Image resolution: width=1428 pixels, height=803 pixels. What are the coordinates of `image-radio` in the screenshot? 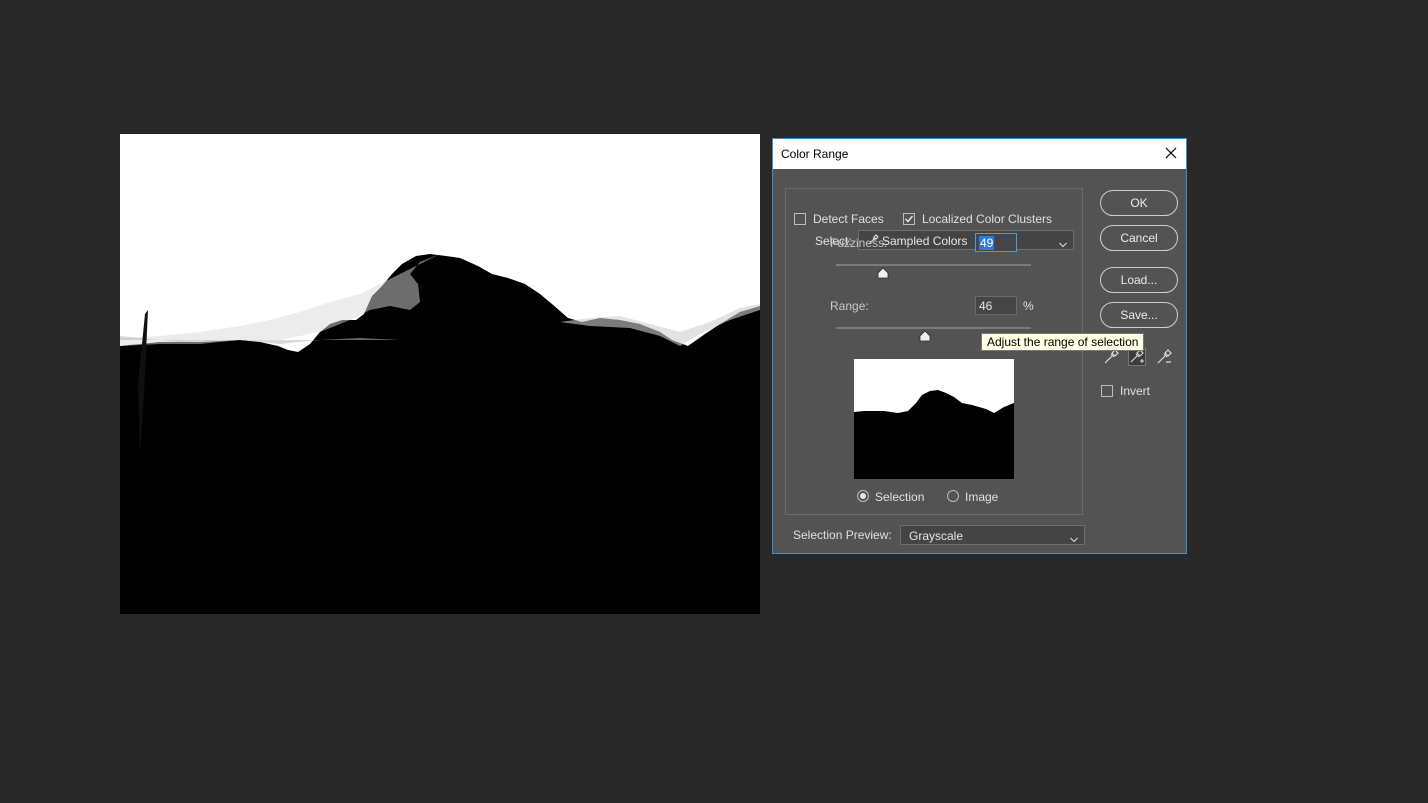 It's located at (953, 496).